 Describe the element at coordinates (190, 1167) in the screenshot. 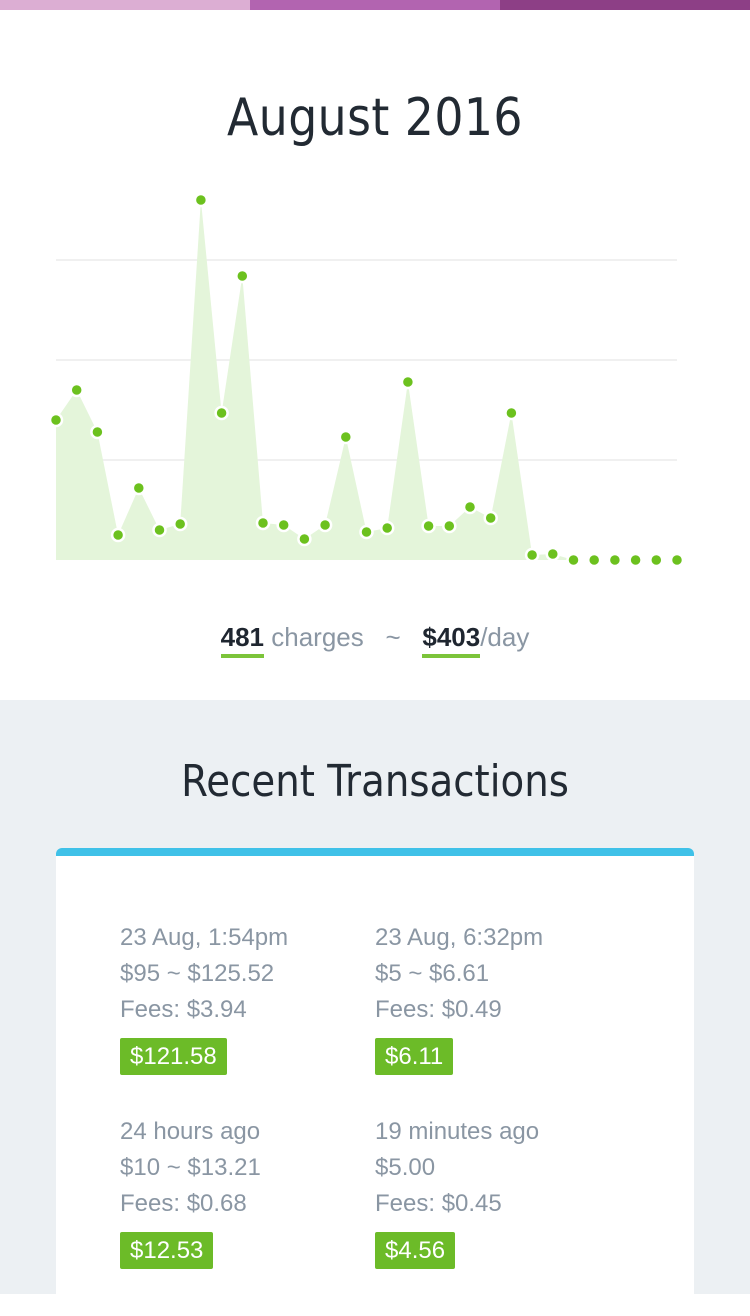

I see `transaction-amount: $10 ~ $13.21` at that location.